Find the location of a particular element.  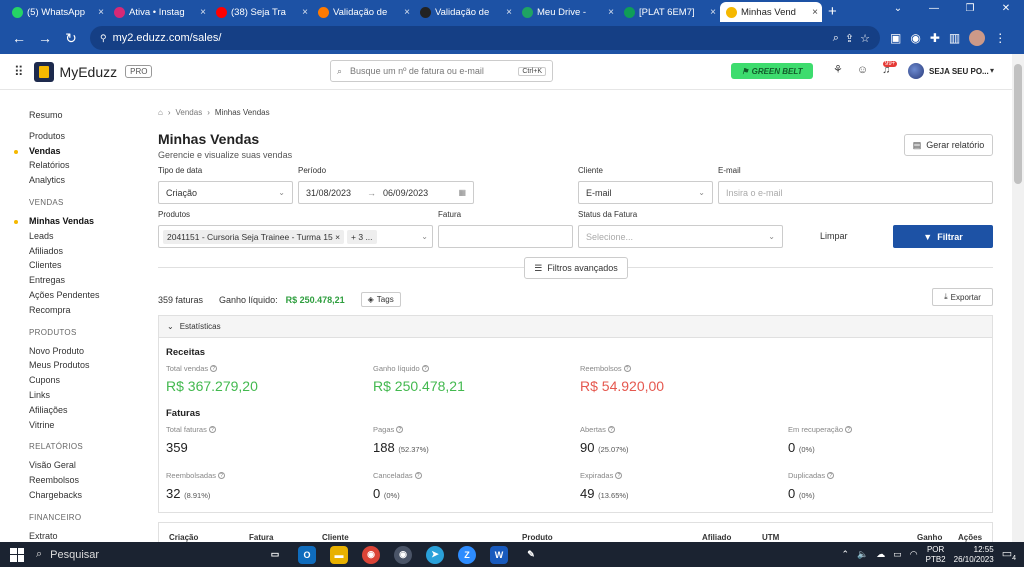

export-button: ⤓ Exportar is located at coordinates (962, 297).